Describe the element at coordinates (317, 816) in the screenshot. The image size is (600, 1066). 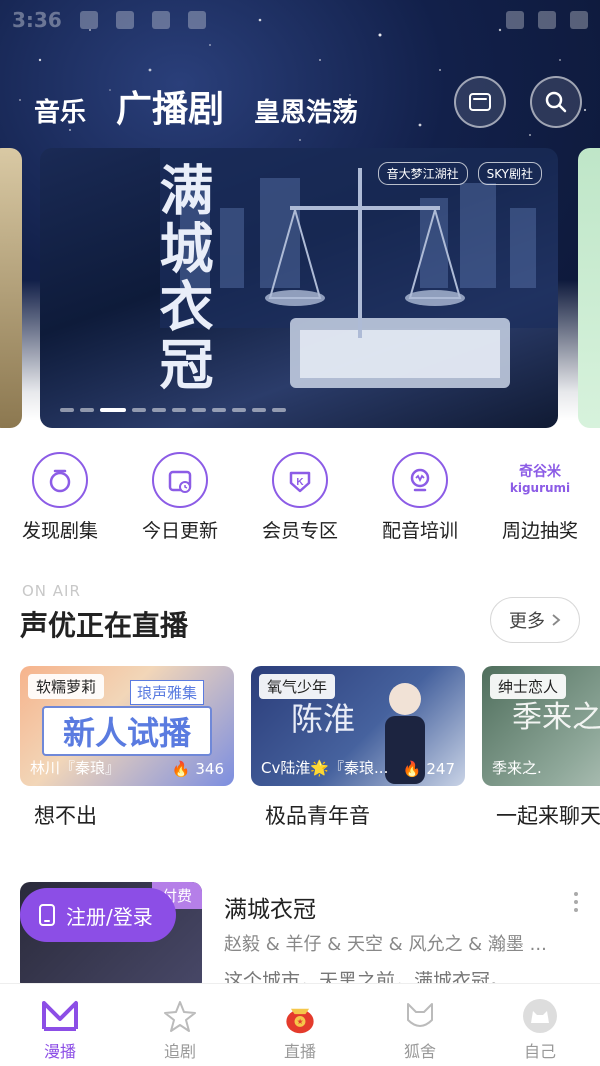
I see `live-card-caption: 极品青年音` at that location.